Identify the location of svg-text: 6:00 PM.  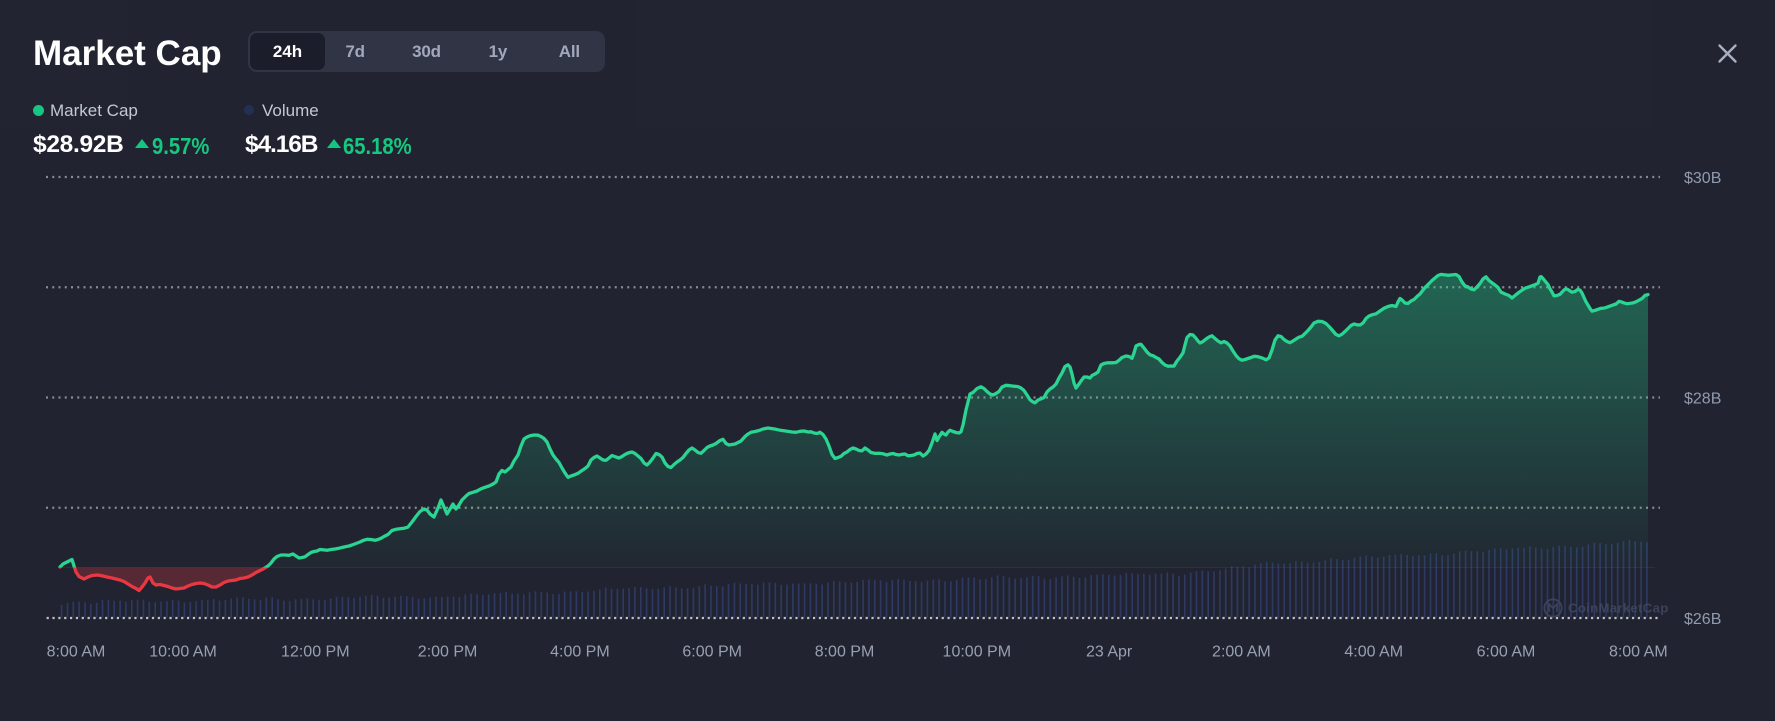
(712, 652).